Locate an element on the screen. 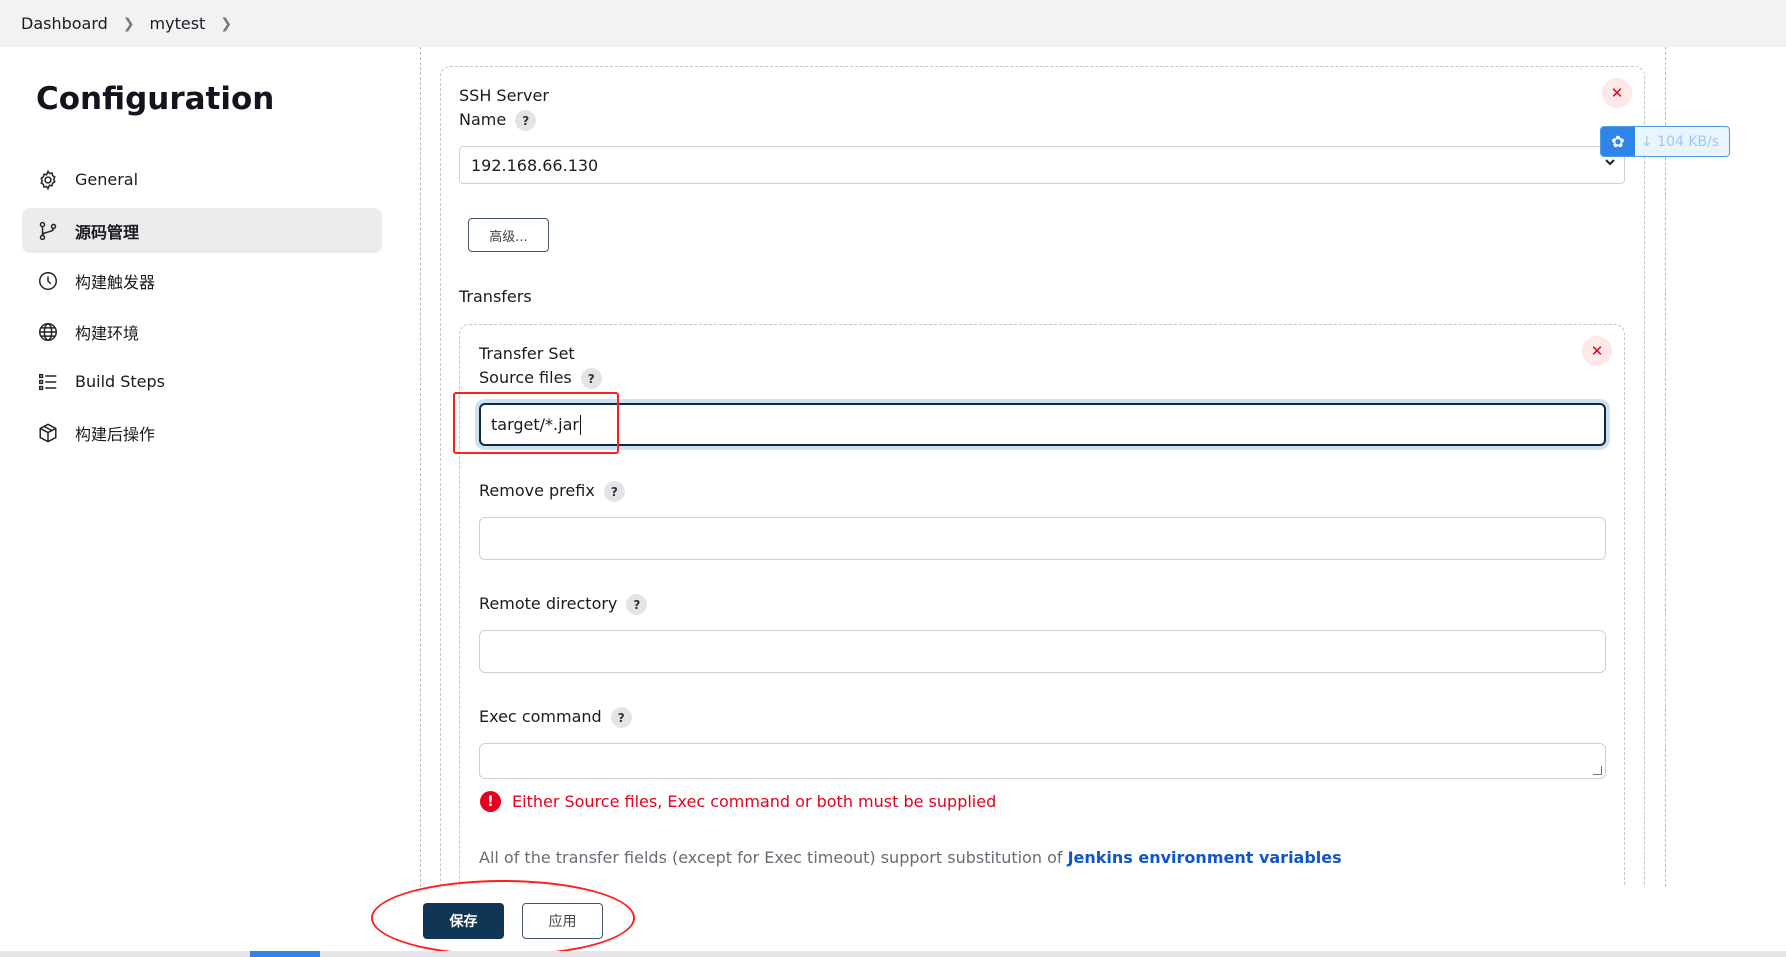 The width and height of the screenshot is (1786, 957). remove-prefix-label-text: Remove prefix is located at coordinates (537, 490).